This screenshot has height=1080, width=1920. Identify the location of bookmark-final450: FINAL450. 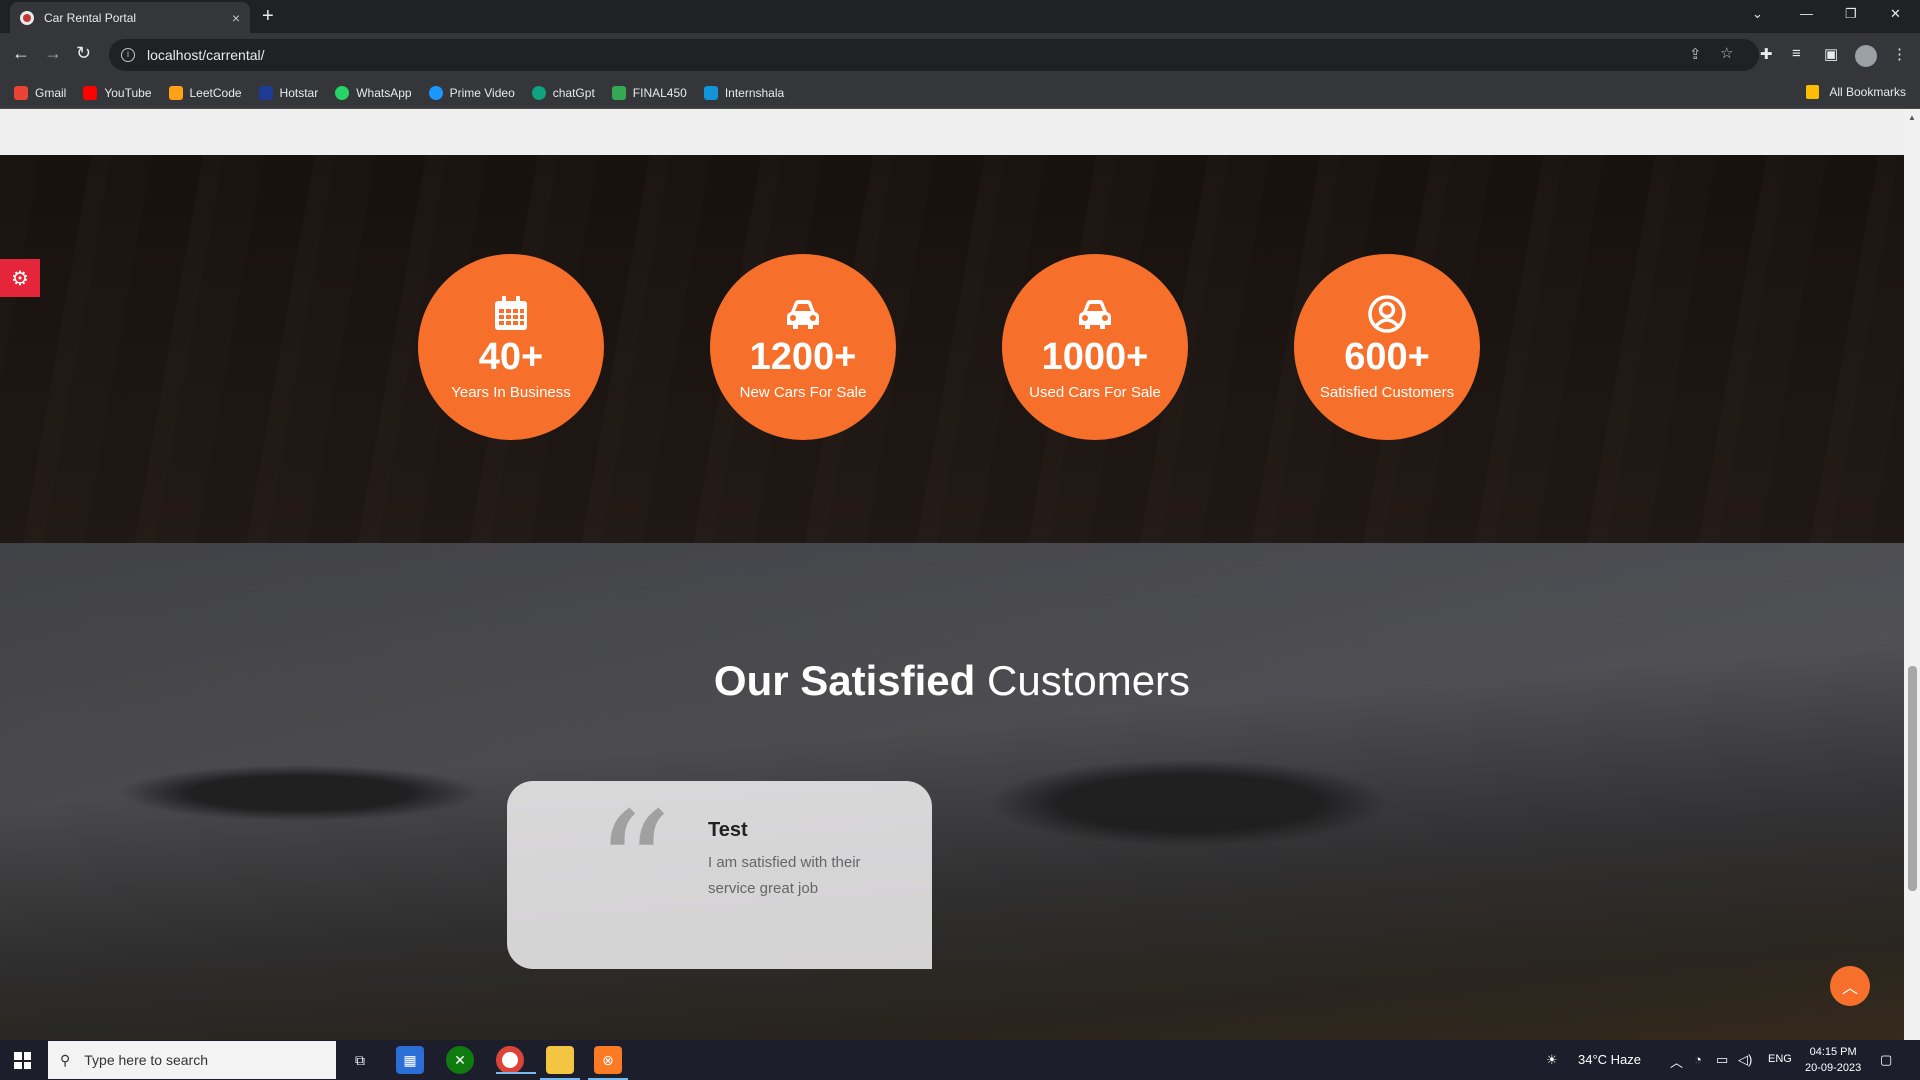
(649, 92).